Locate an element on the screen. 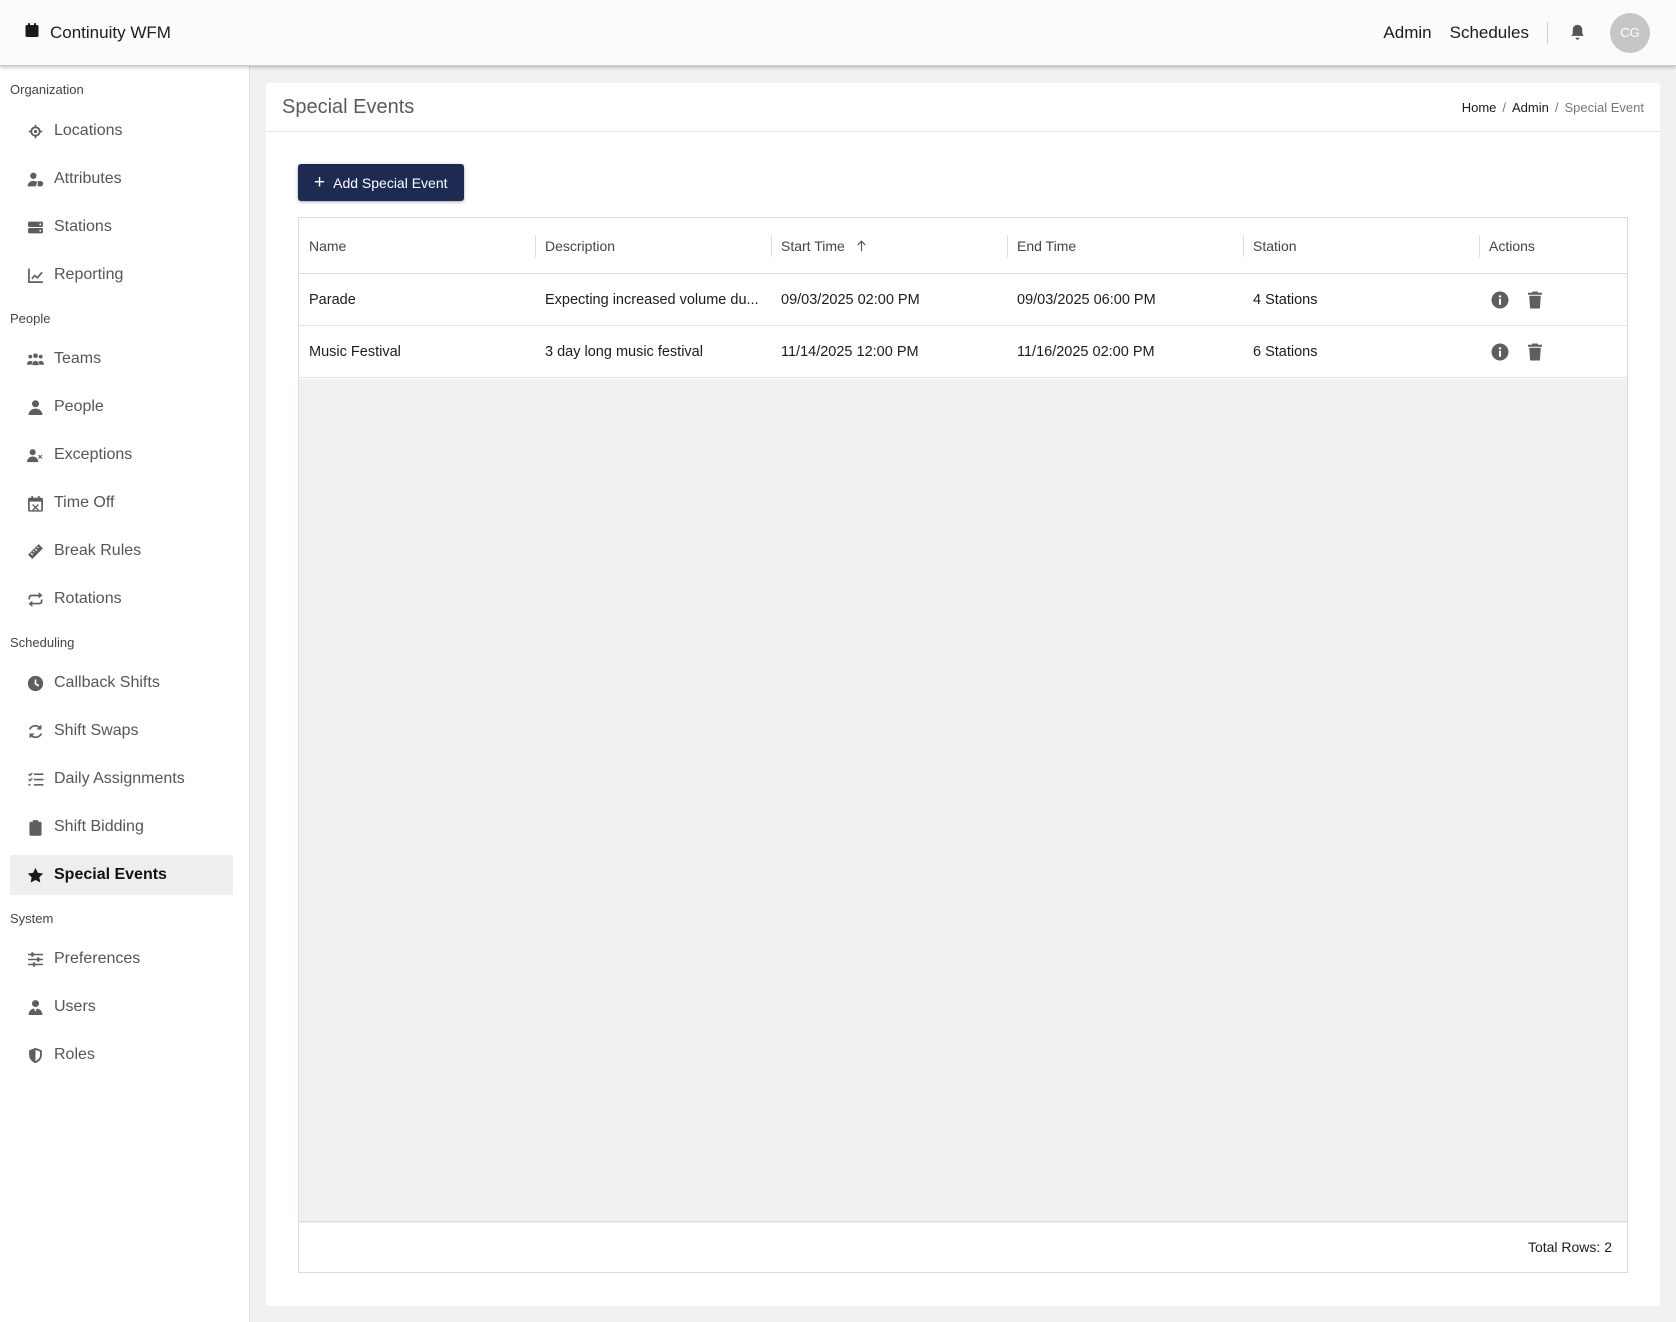 This screenshot has height=1322, width=1676. column-header-end-time: End Time is located at coordinates (1125, 245).